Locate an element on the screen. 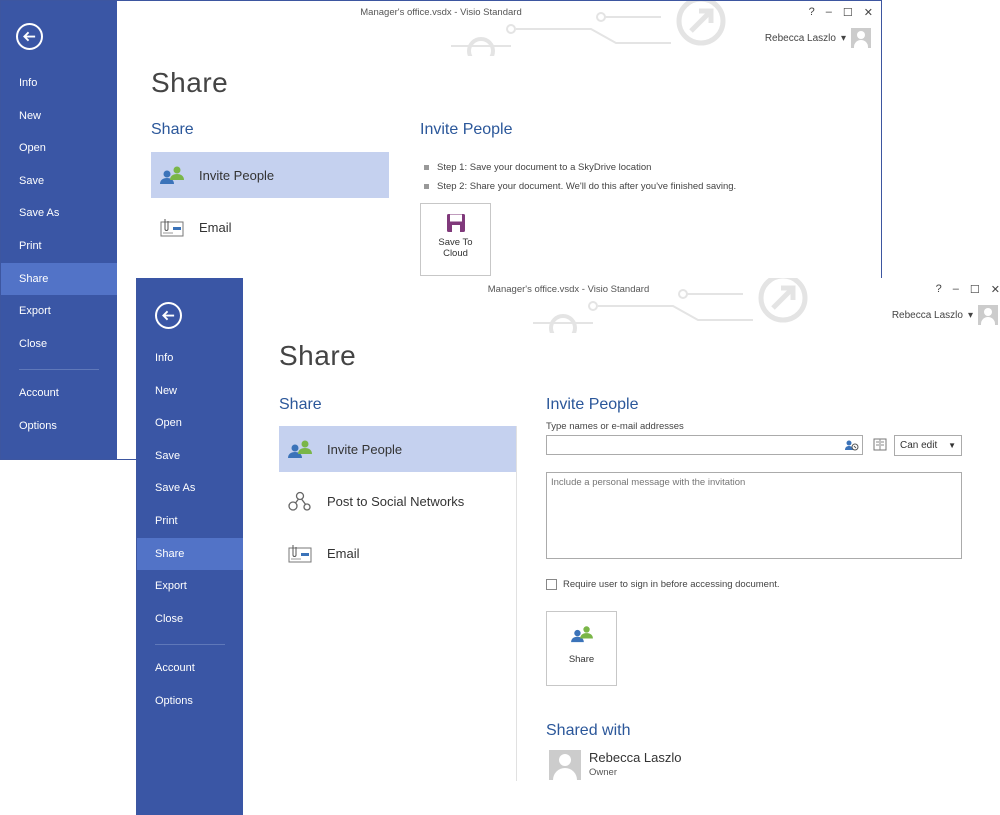 This screenshot has height=815, width=1000. save-to-cloud-label: Save To is located at coordinates (455, 242).